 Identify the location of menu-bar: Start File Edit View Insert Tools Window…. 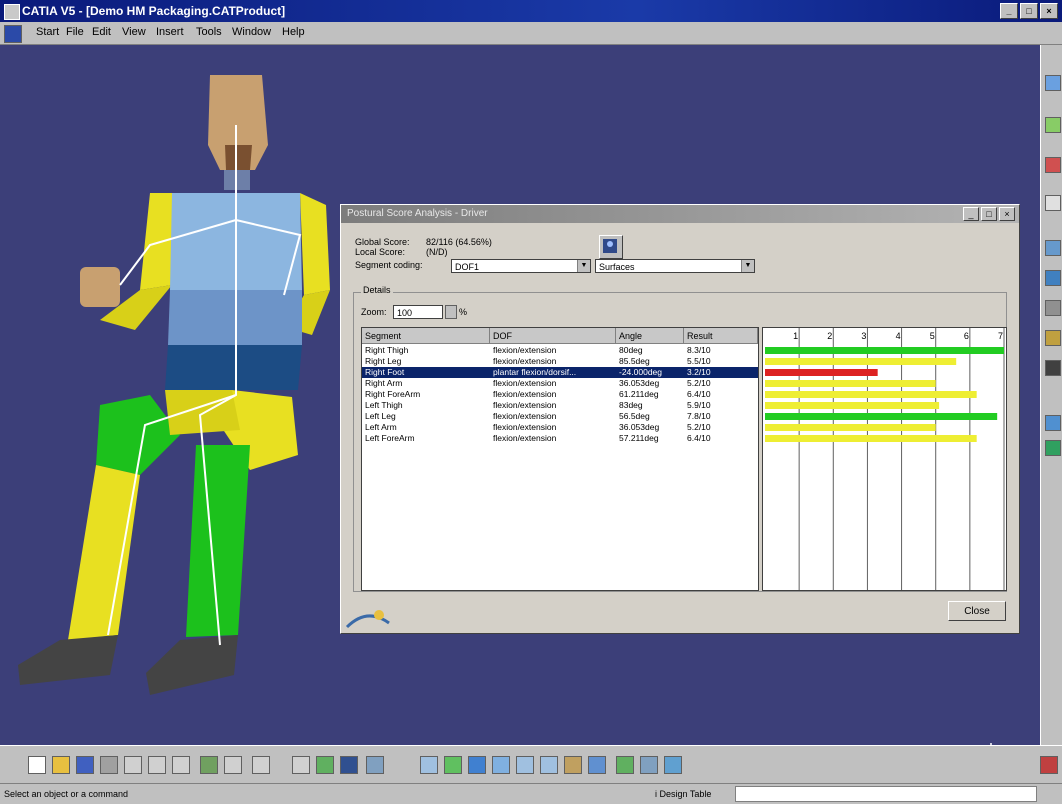
(531, 33).